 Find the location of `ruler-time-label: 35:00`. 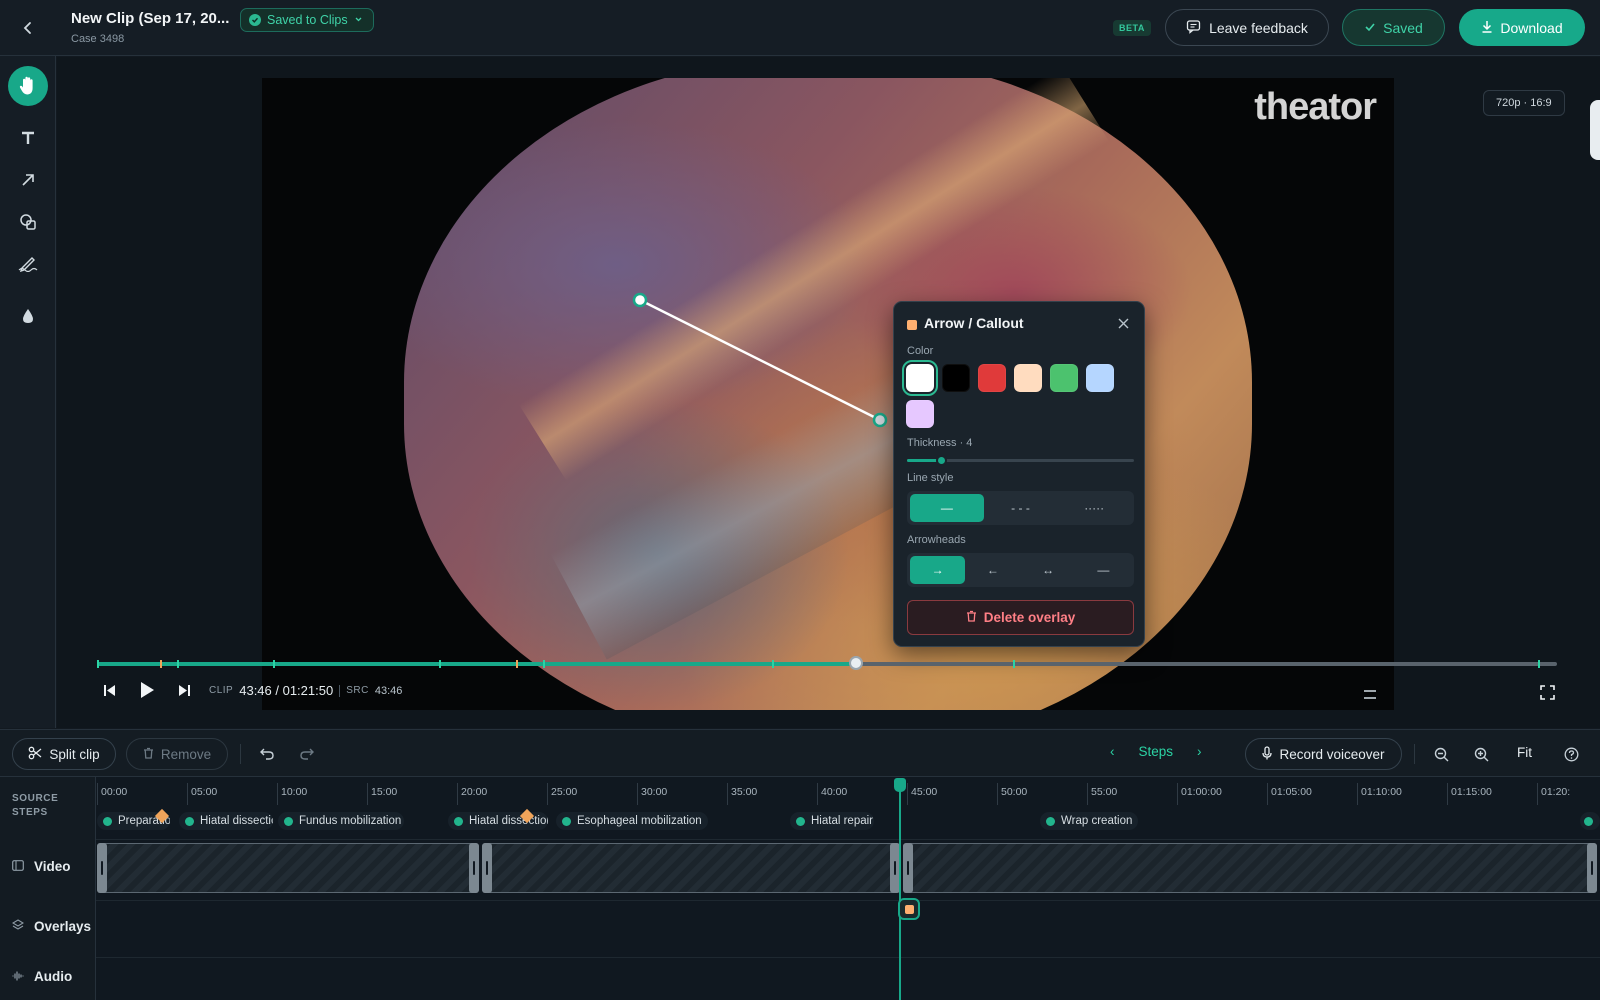

ruler-time-label: 35:00 is located at coordinates (744, 792).